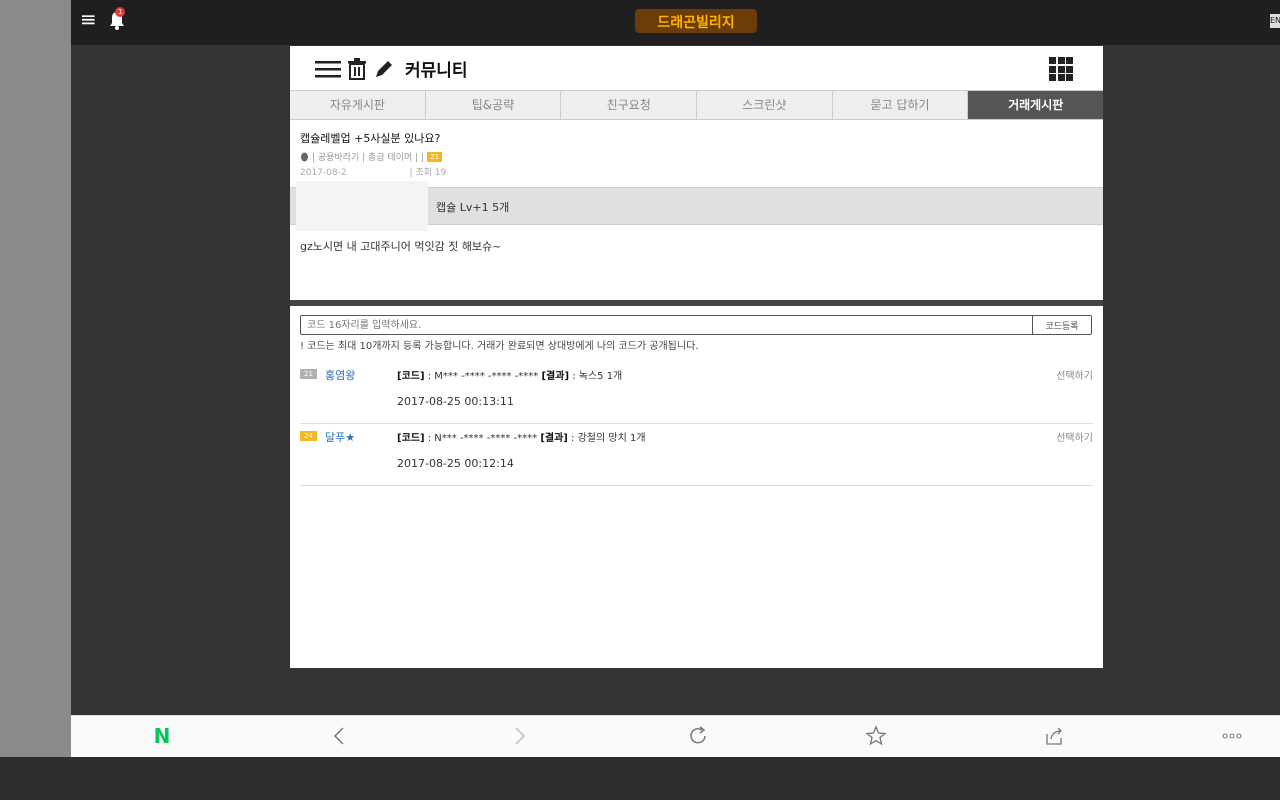 This screenshot has width=1280, height=800. I want to click on trade-item-label: 캡슐 Lv+1 5개, so click(473, 207).